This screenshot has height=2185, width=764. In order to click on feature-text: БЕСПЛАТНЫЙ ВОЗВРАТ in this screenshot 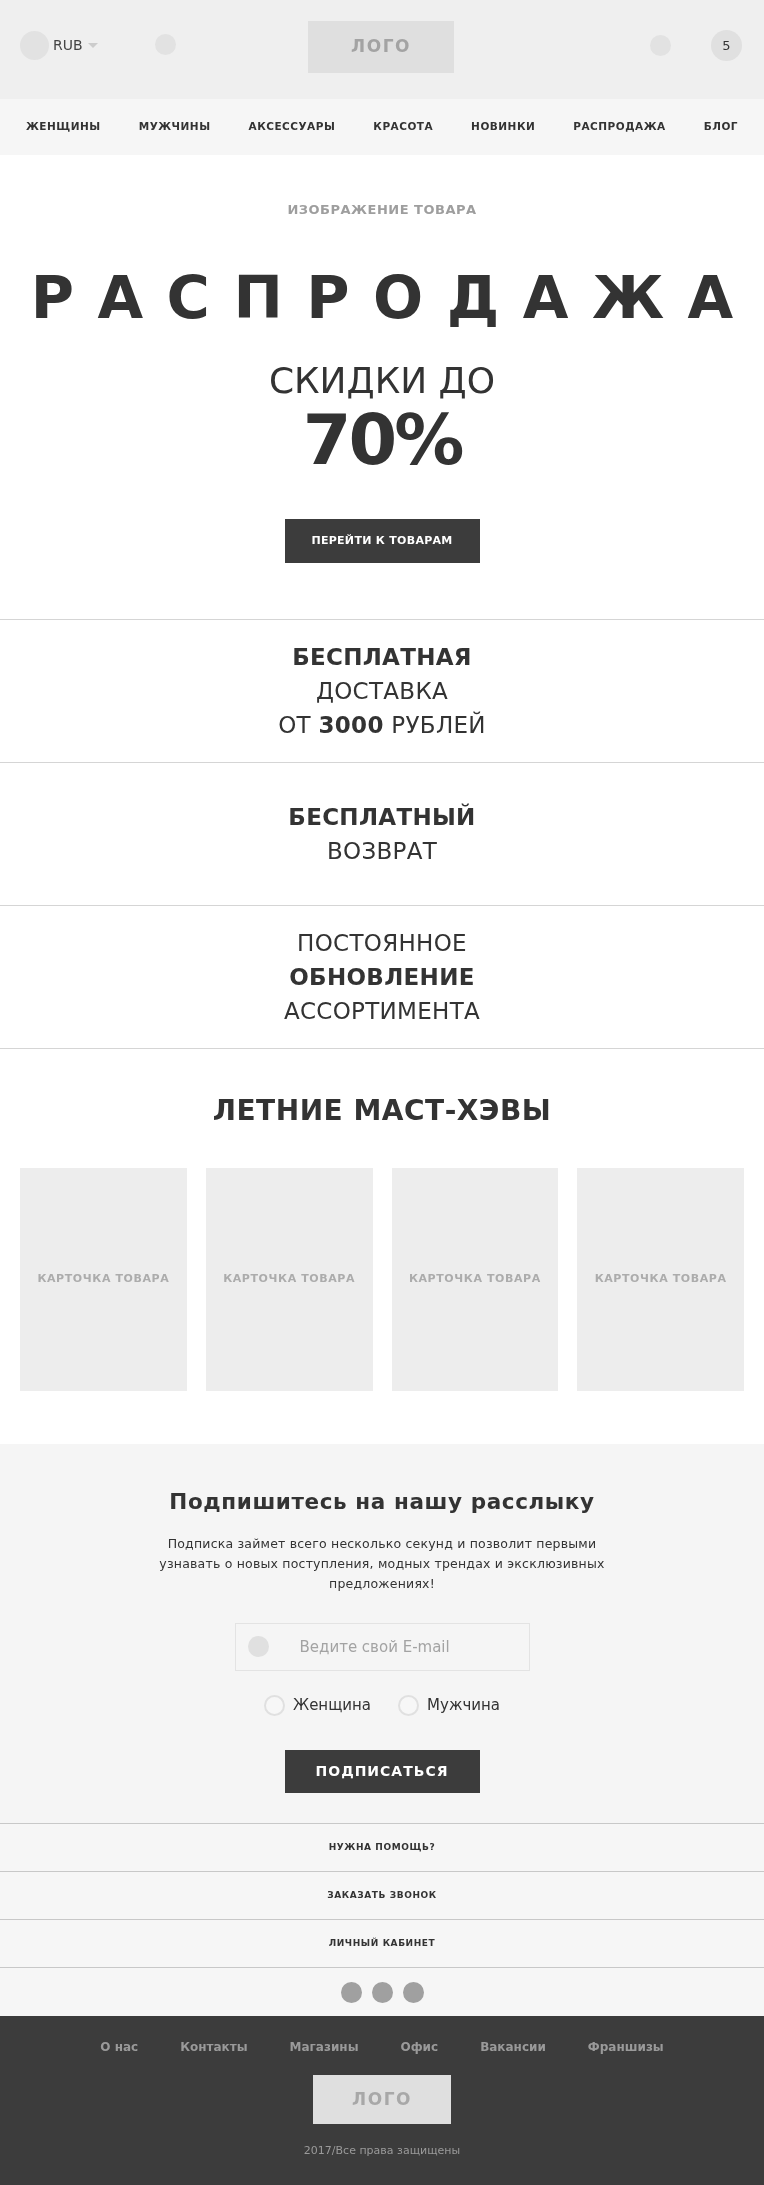, I will do `click(382, 834)`.